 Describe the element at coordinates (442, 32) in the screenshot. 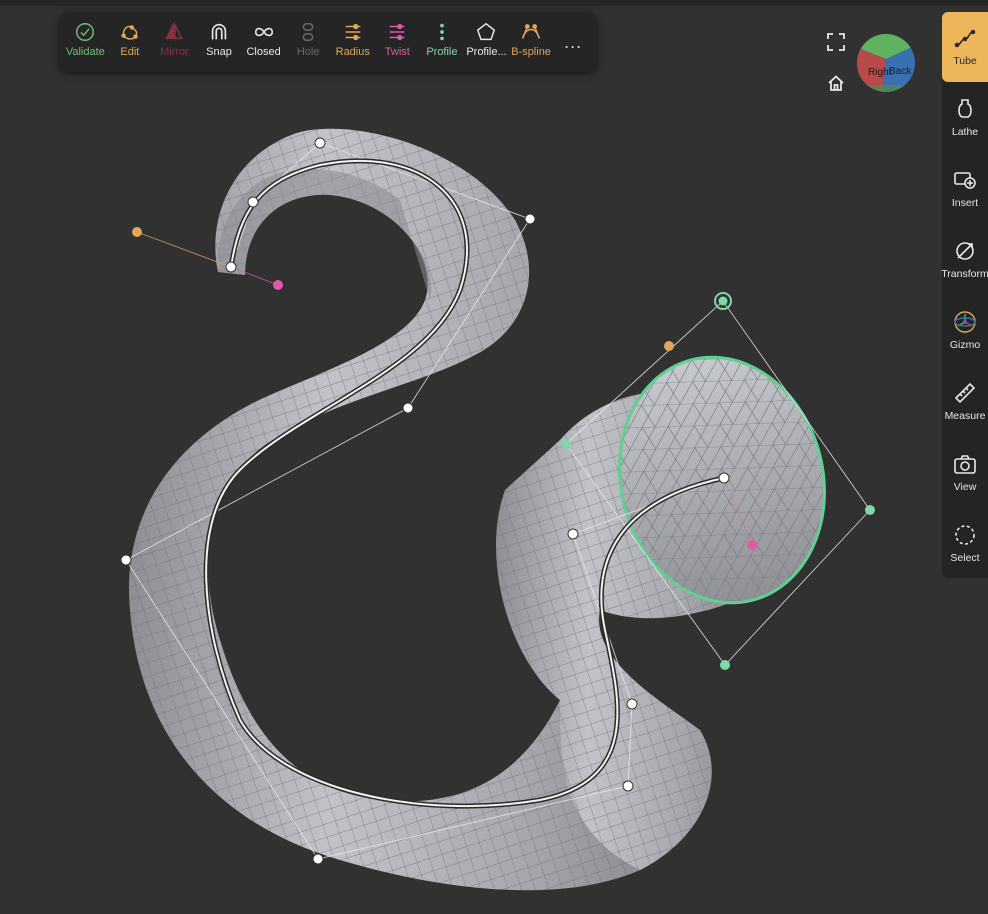

I see `profile-icon` at that location.